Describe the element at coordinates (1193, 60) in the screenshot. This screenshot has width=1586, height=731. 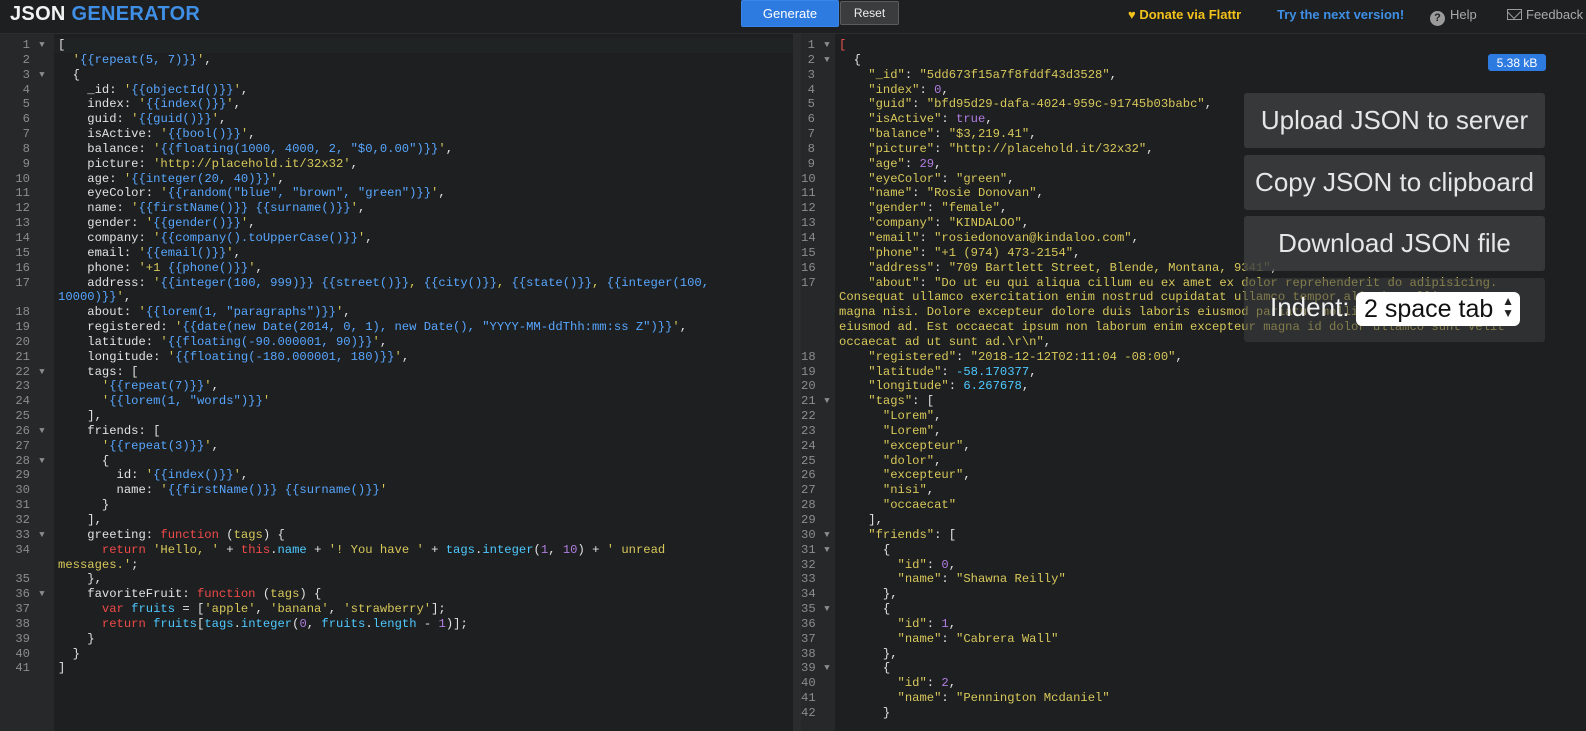
I see `code-line: 2 ▼ {` at that location.